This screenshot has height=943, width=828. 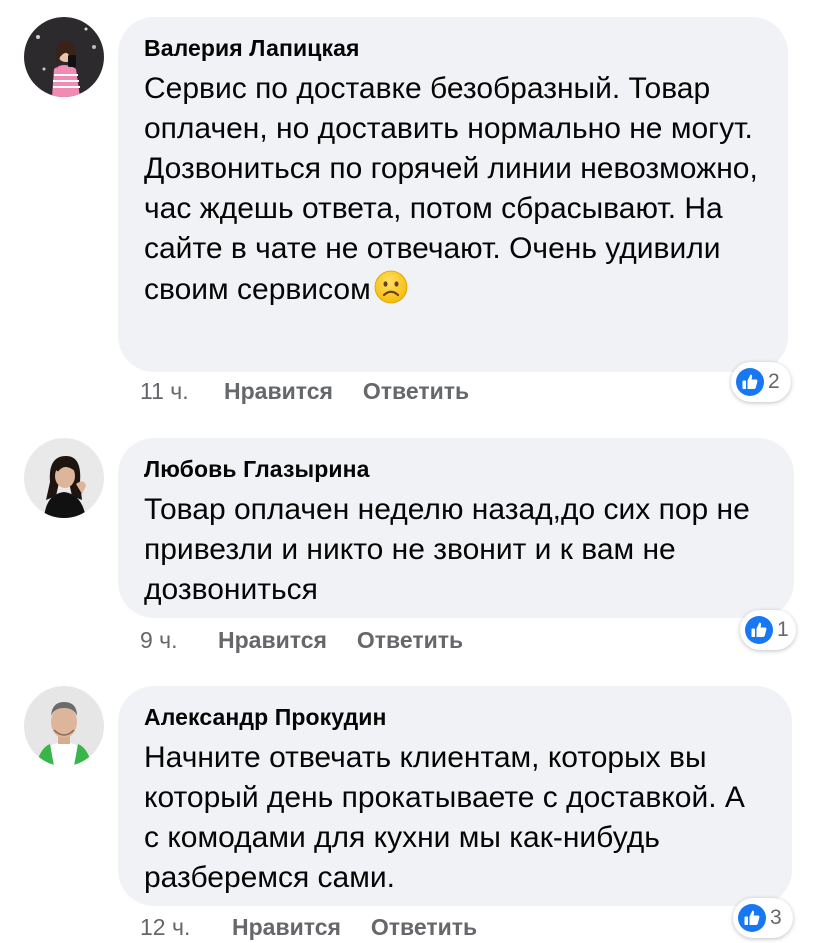 I want to click on comment-actions: 9 ч. Нравится Ответить, so click(x=316, y=640).